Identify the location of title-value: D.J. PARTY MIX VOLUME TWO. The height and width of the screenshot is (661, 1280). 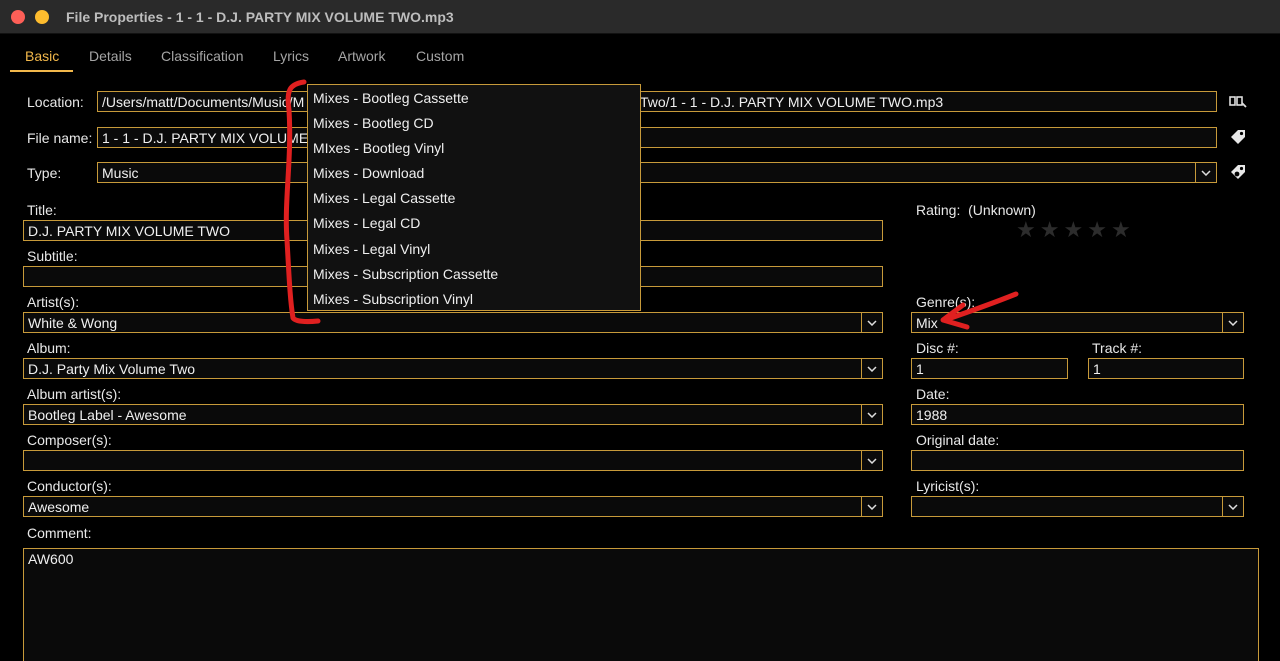
(129, 231).